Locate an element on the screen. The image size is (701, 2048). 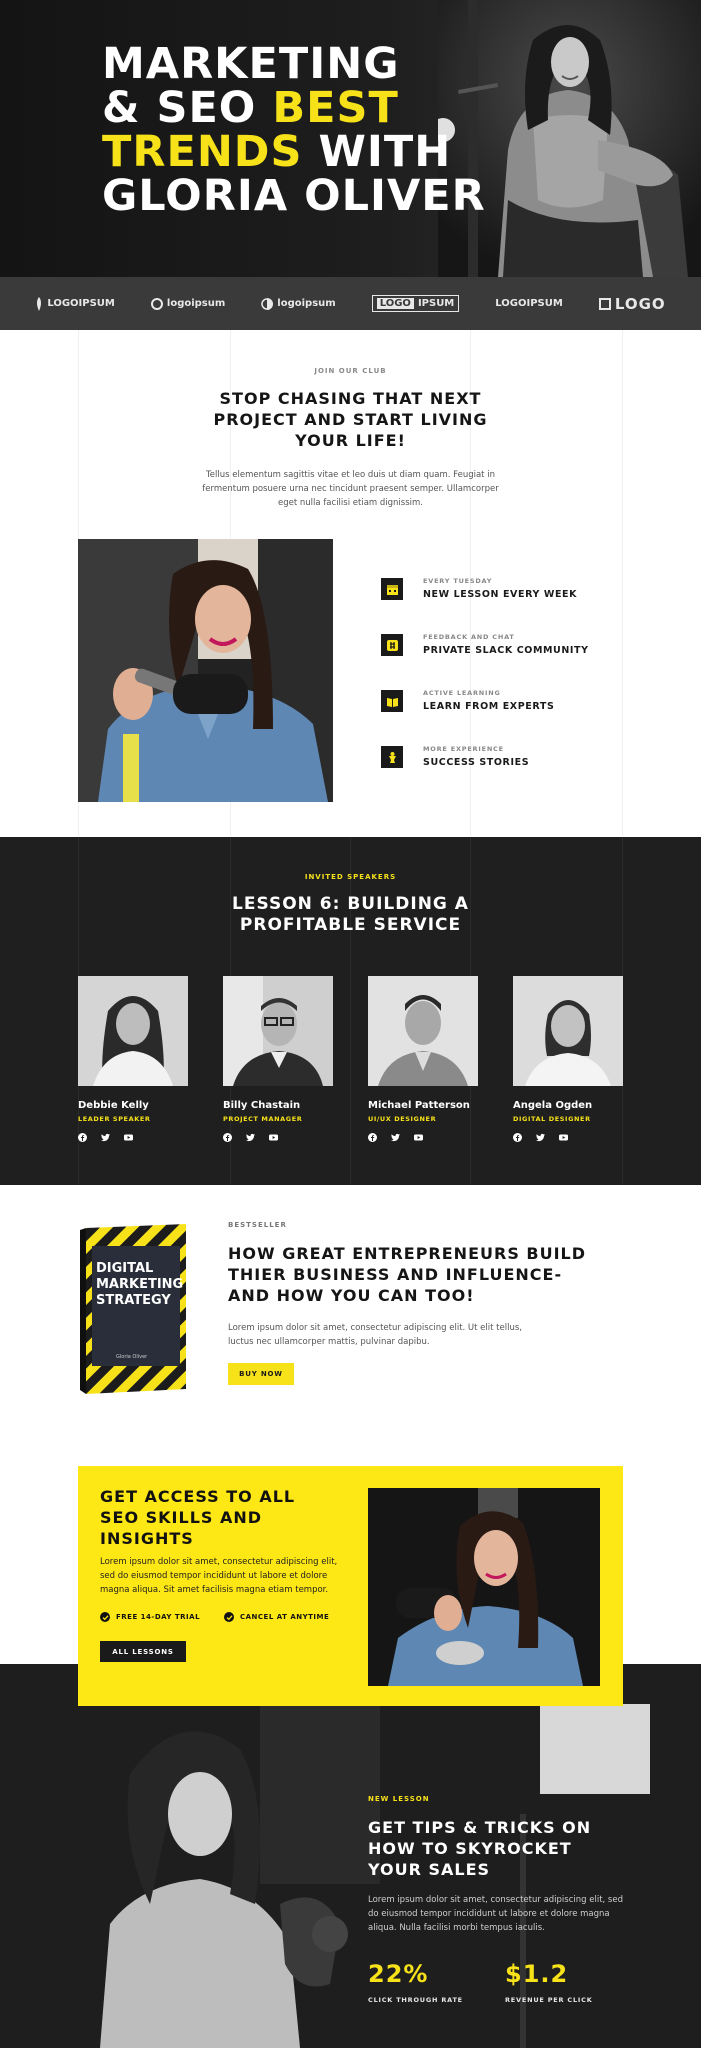
book-author: Gloria Oliver is located at coordinates (132, 1357).